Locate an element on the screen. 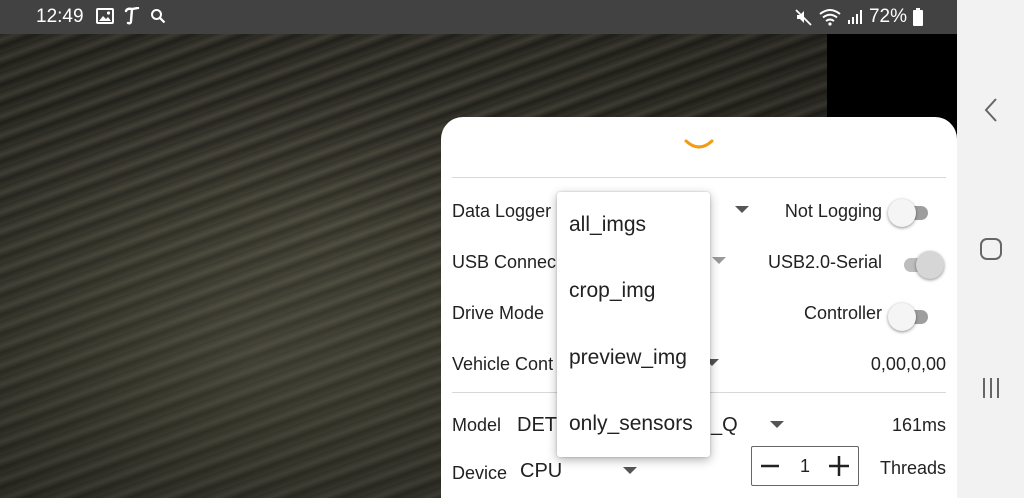 Image resolution: width=1024 pixels, height=498 pixels. threads-label: Threads is located at coordinates (912, 468).